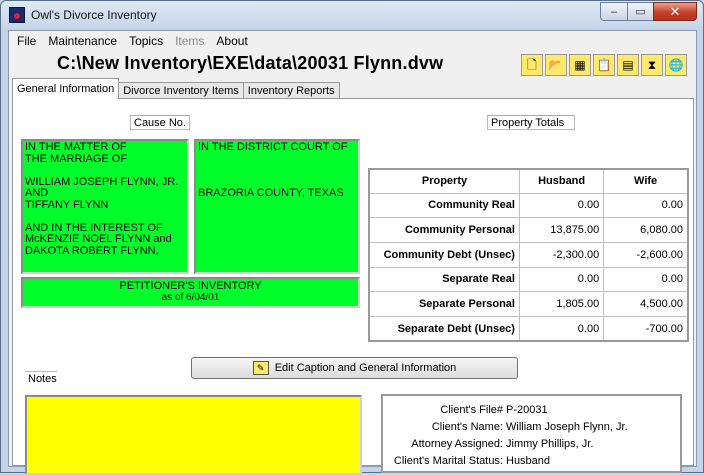 This screenshot has width=704, height=475. Describe the element at coordinates (26, 41) in the screenshot. I see `menu-file: File` at that location.